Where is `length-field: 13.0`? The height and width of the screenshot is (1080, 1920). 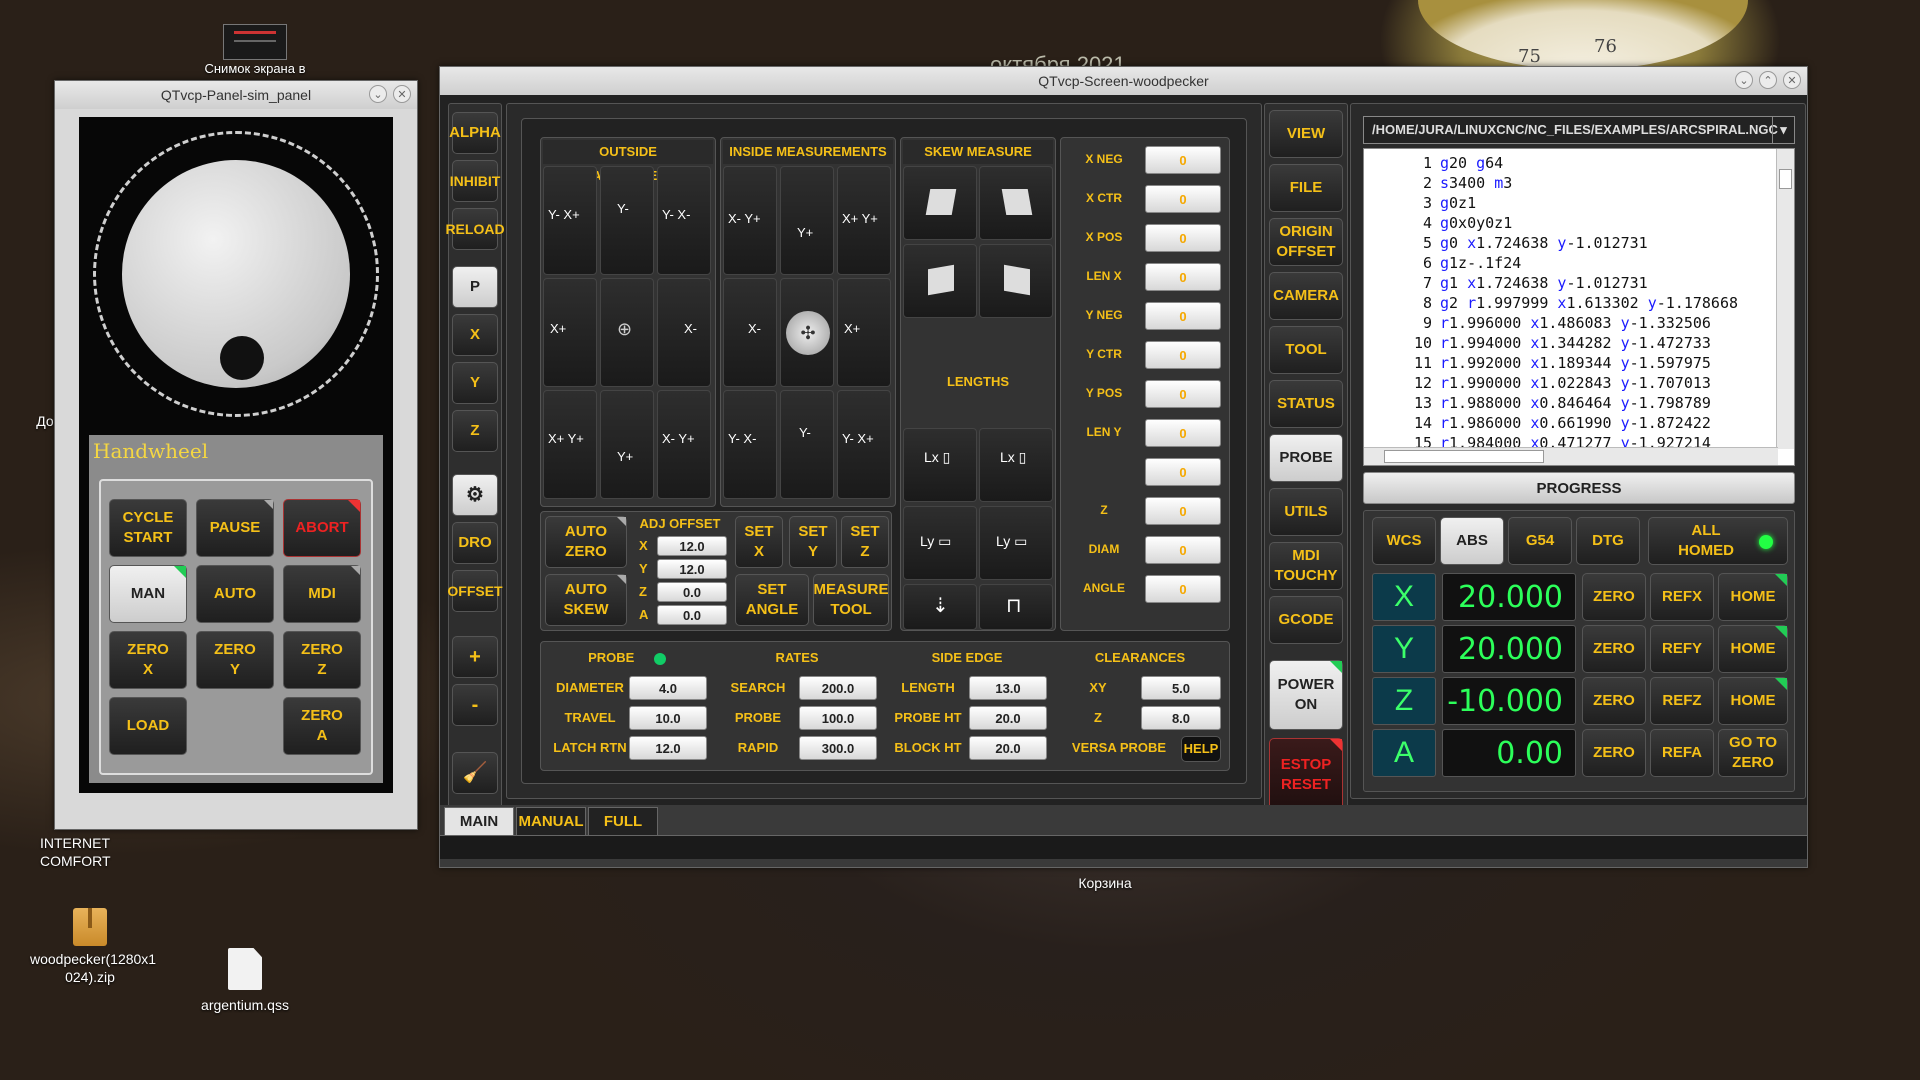
length-field: 13.0 is located at coordinates (1008, 688).